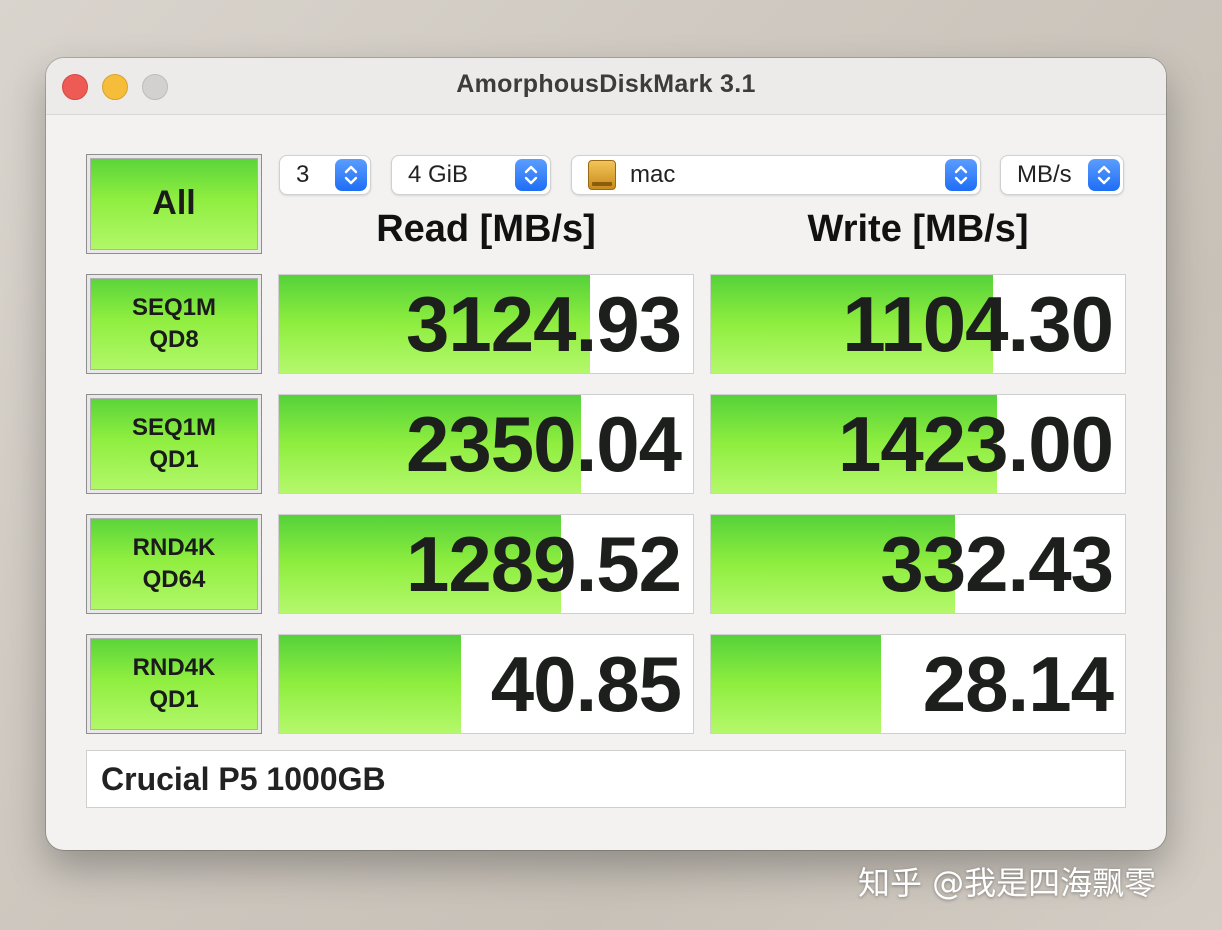 This screenshot has height=930, width=1222. Describe the element at coordinates (586, 683) in the screenshot. I see `result-value: 40.85` at that location.